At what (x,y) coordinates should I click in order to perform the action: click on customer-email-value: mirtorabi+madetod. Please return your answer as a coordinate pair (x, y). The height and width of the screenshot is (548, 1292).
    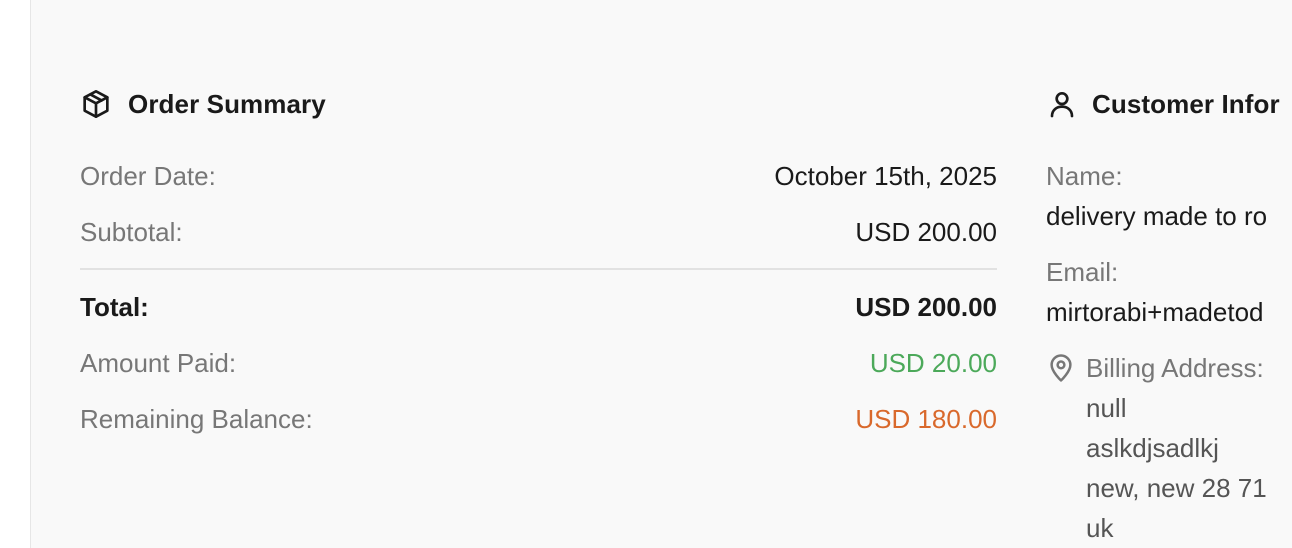
    Looking at the image, I should click on (1155, 312).